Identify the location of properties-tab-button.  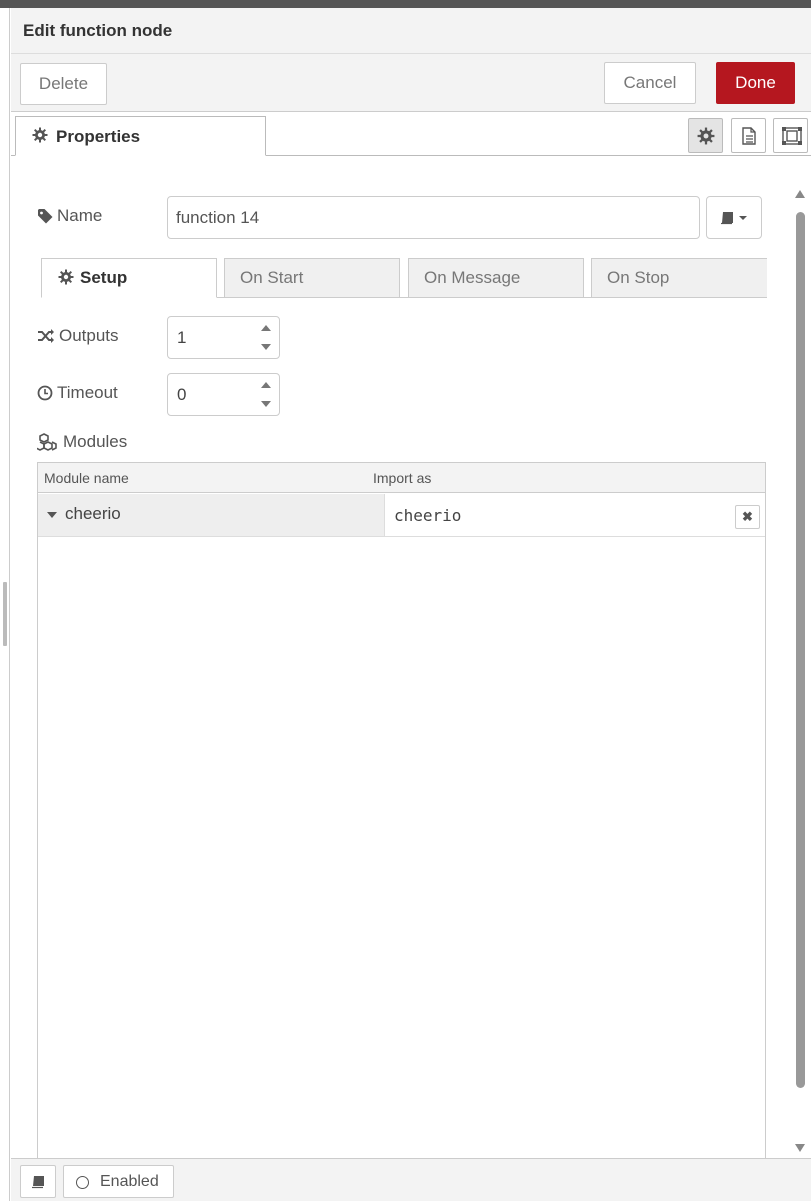
(705, 135).